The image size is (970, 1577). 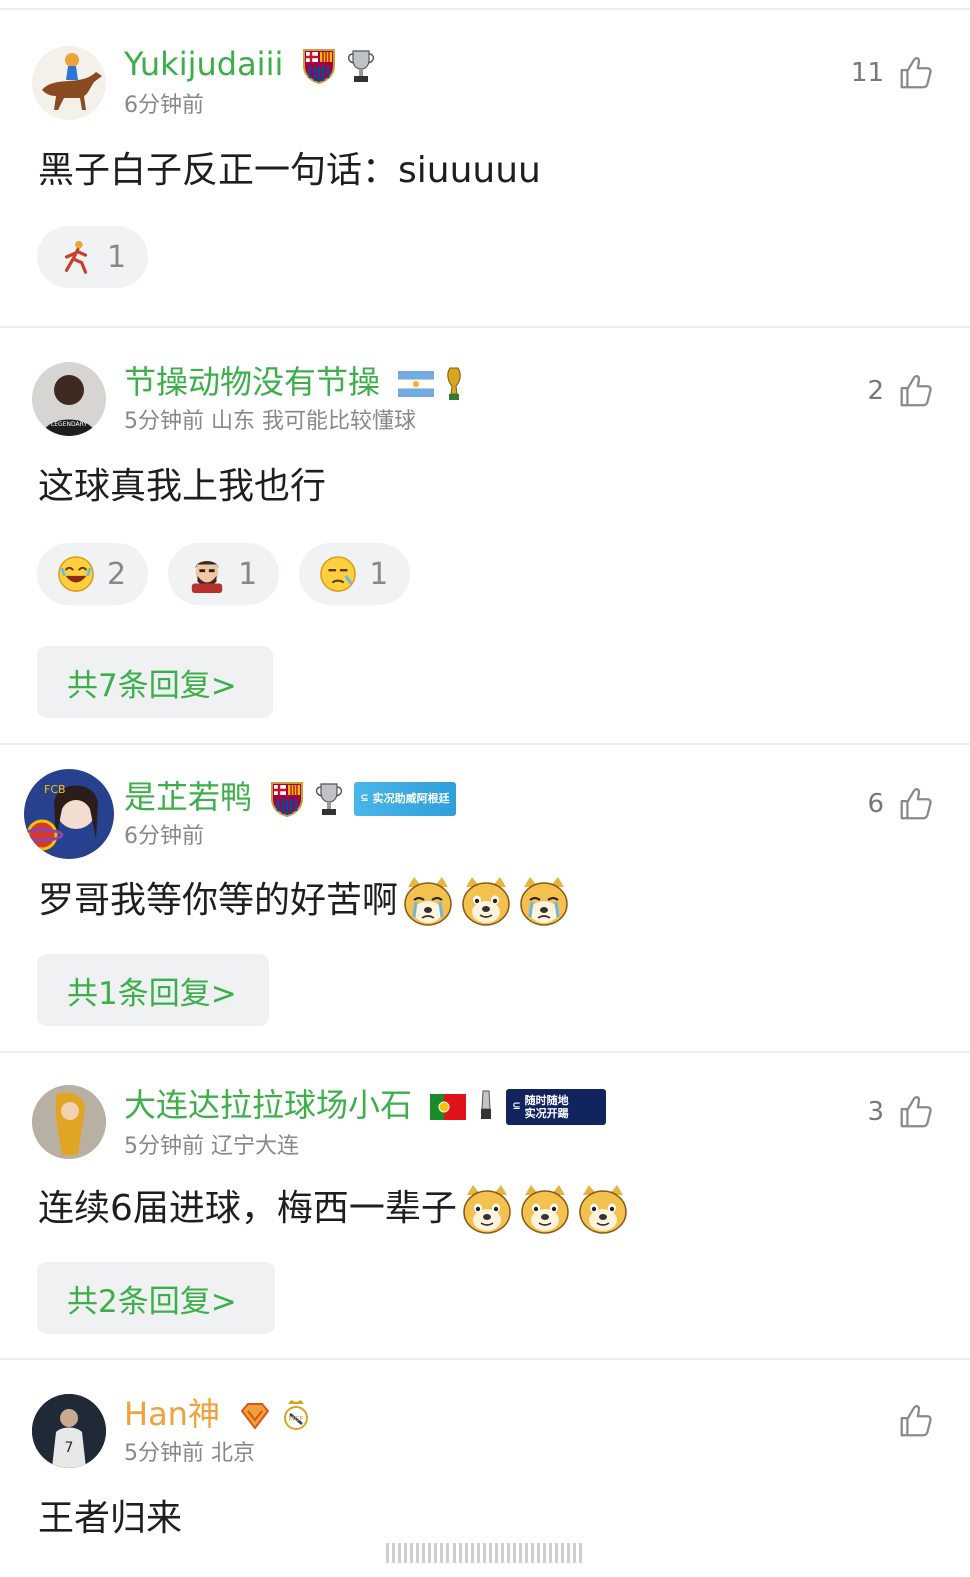 What do you see at coordinates (338, 574) in the screenshot?
I see `speechless-emoji-icon` at bounding box center [338, 574].